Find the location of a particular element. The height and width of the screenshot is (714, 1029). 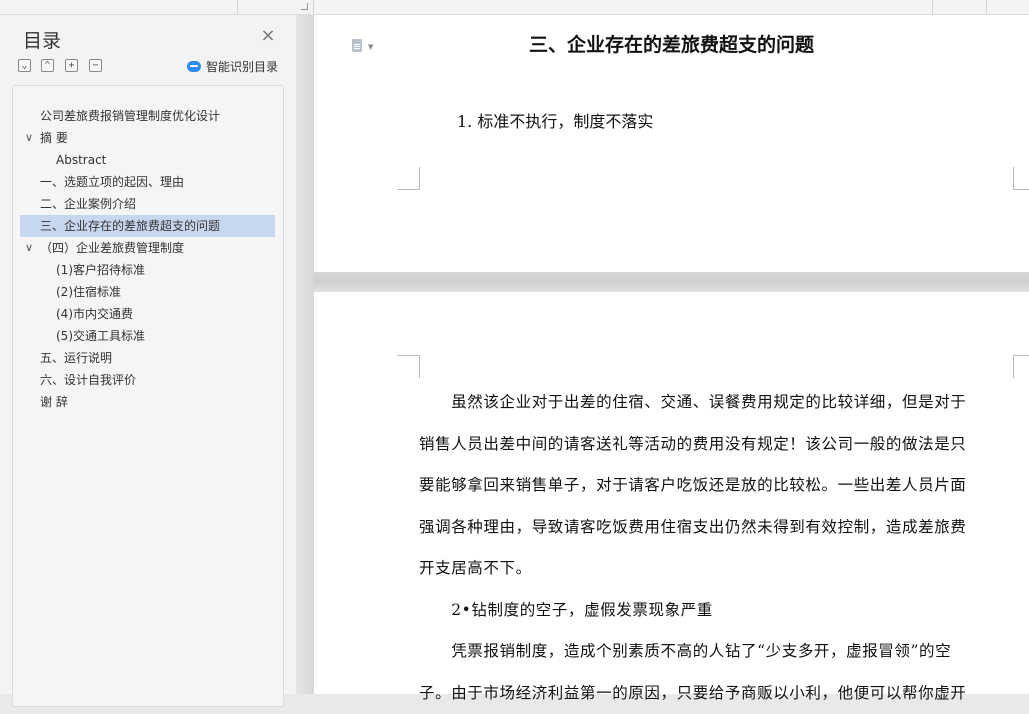

toc-item: (1)客户招待标准 is located at coordinates (147, 270).